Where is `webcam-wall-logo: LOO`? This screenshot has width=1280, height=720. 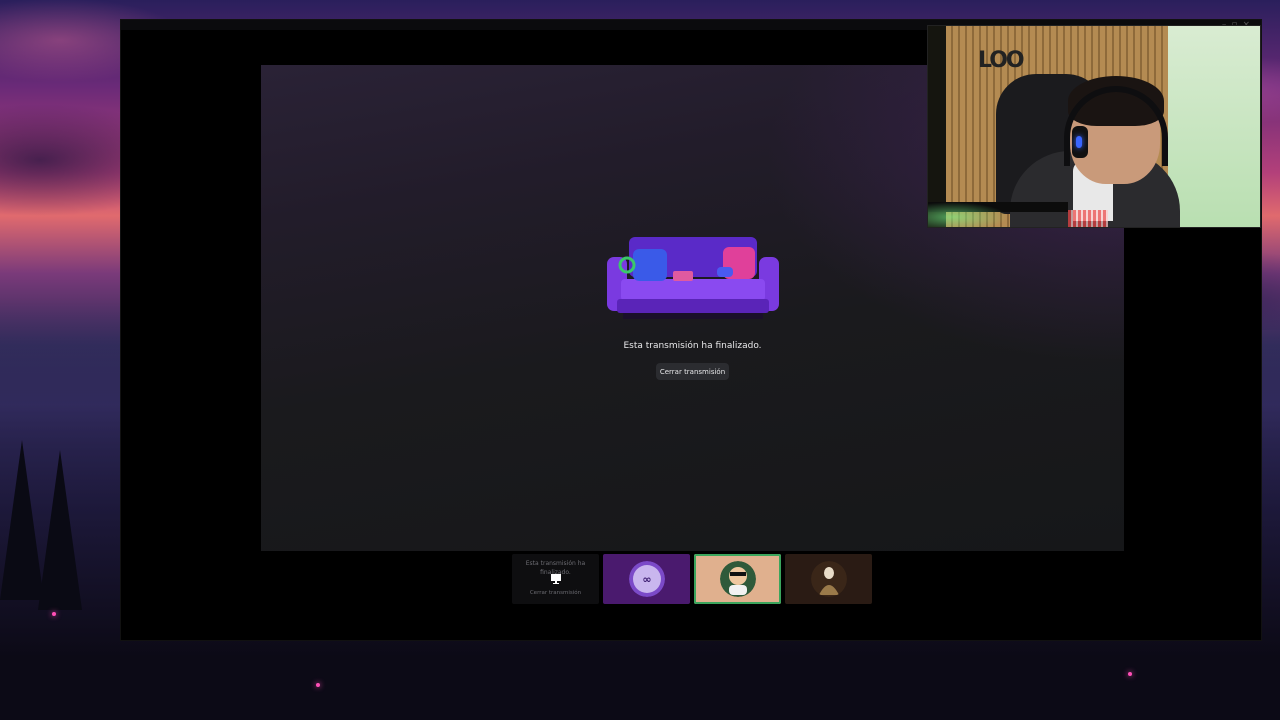
webcam-wall-logo: LOO is located at coordinates (1001, 60).